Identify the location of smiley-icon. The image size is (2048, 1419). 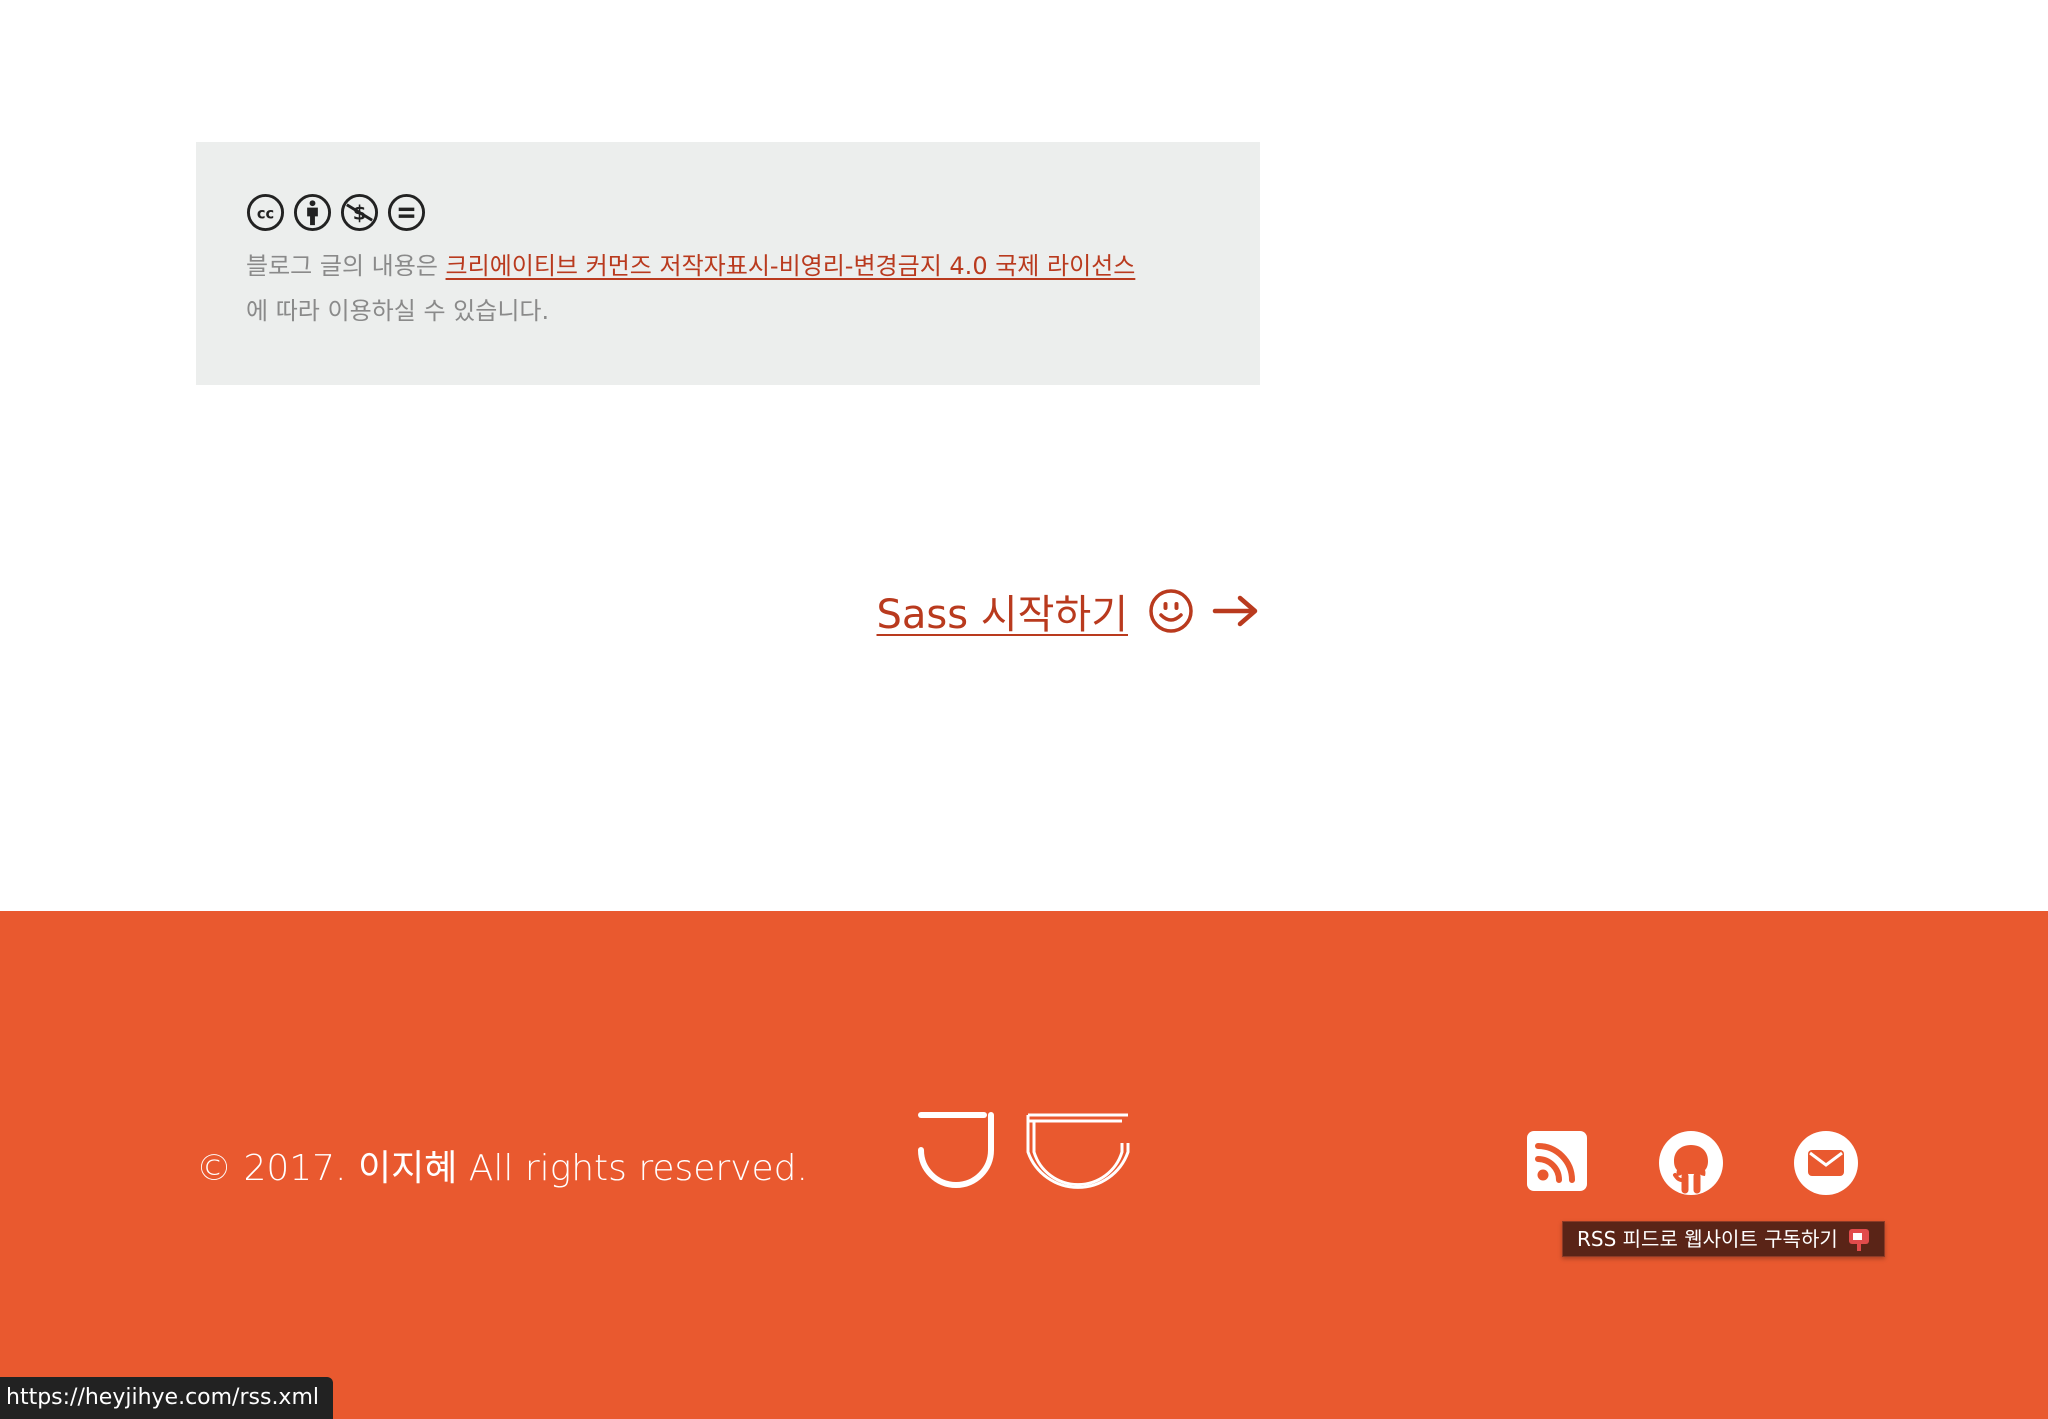
(1171, 611).